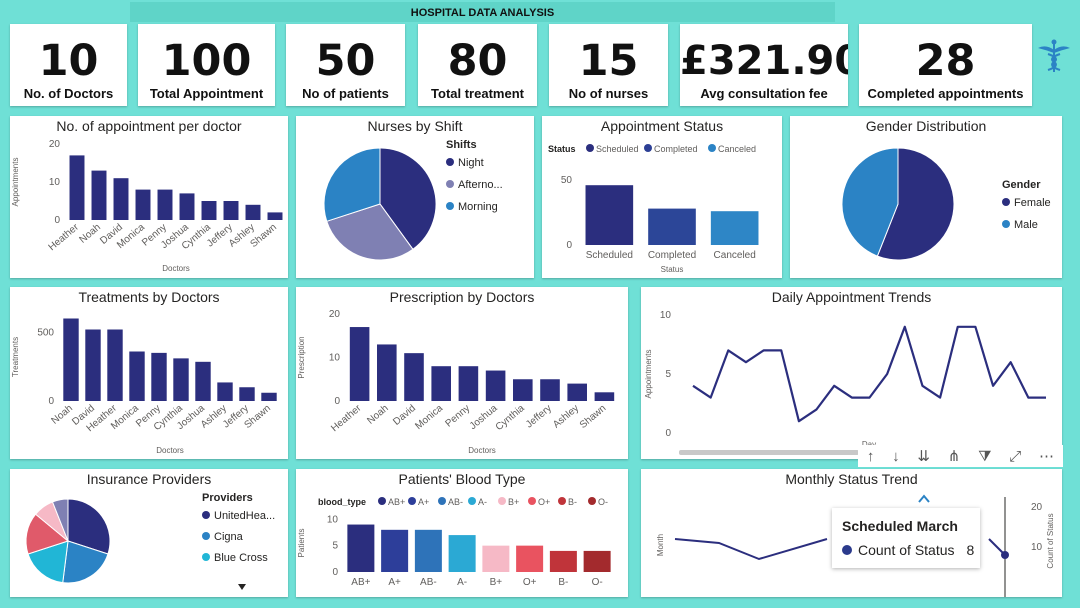 This screenshot has height=608, width=1080. Describe the element at coordinates (906, 550) in the screenshot. I see `tooltip-series: Count of Status` at that location.